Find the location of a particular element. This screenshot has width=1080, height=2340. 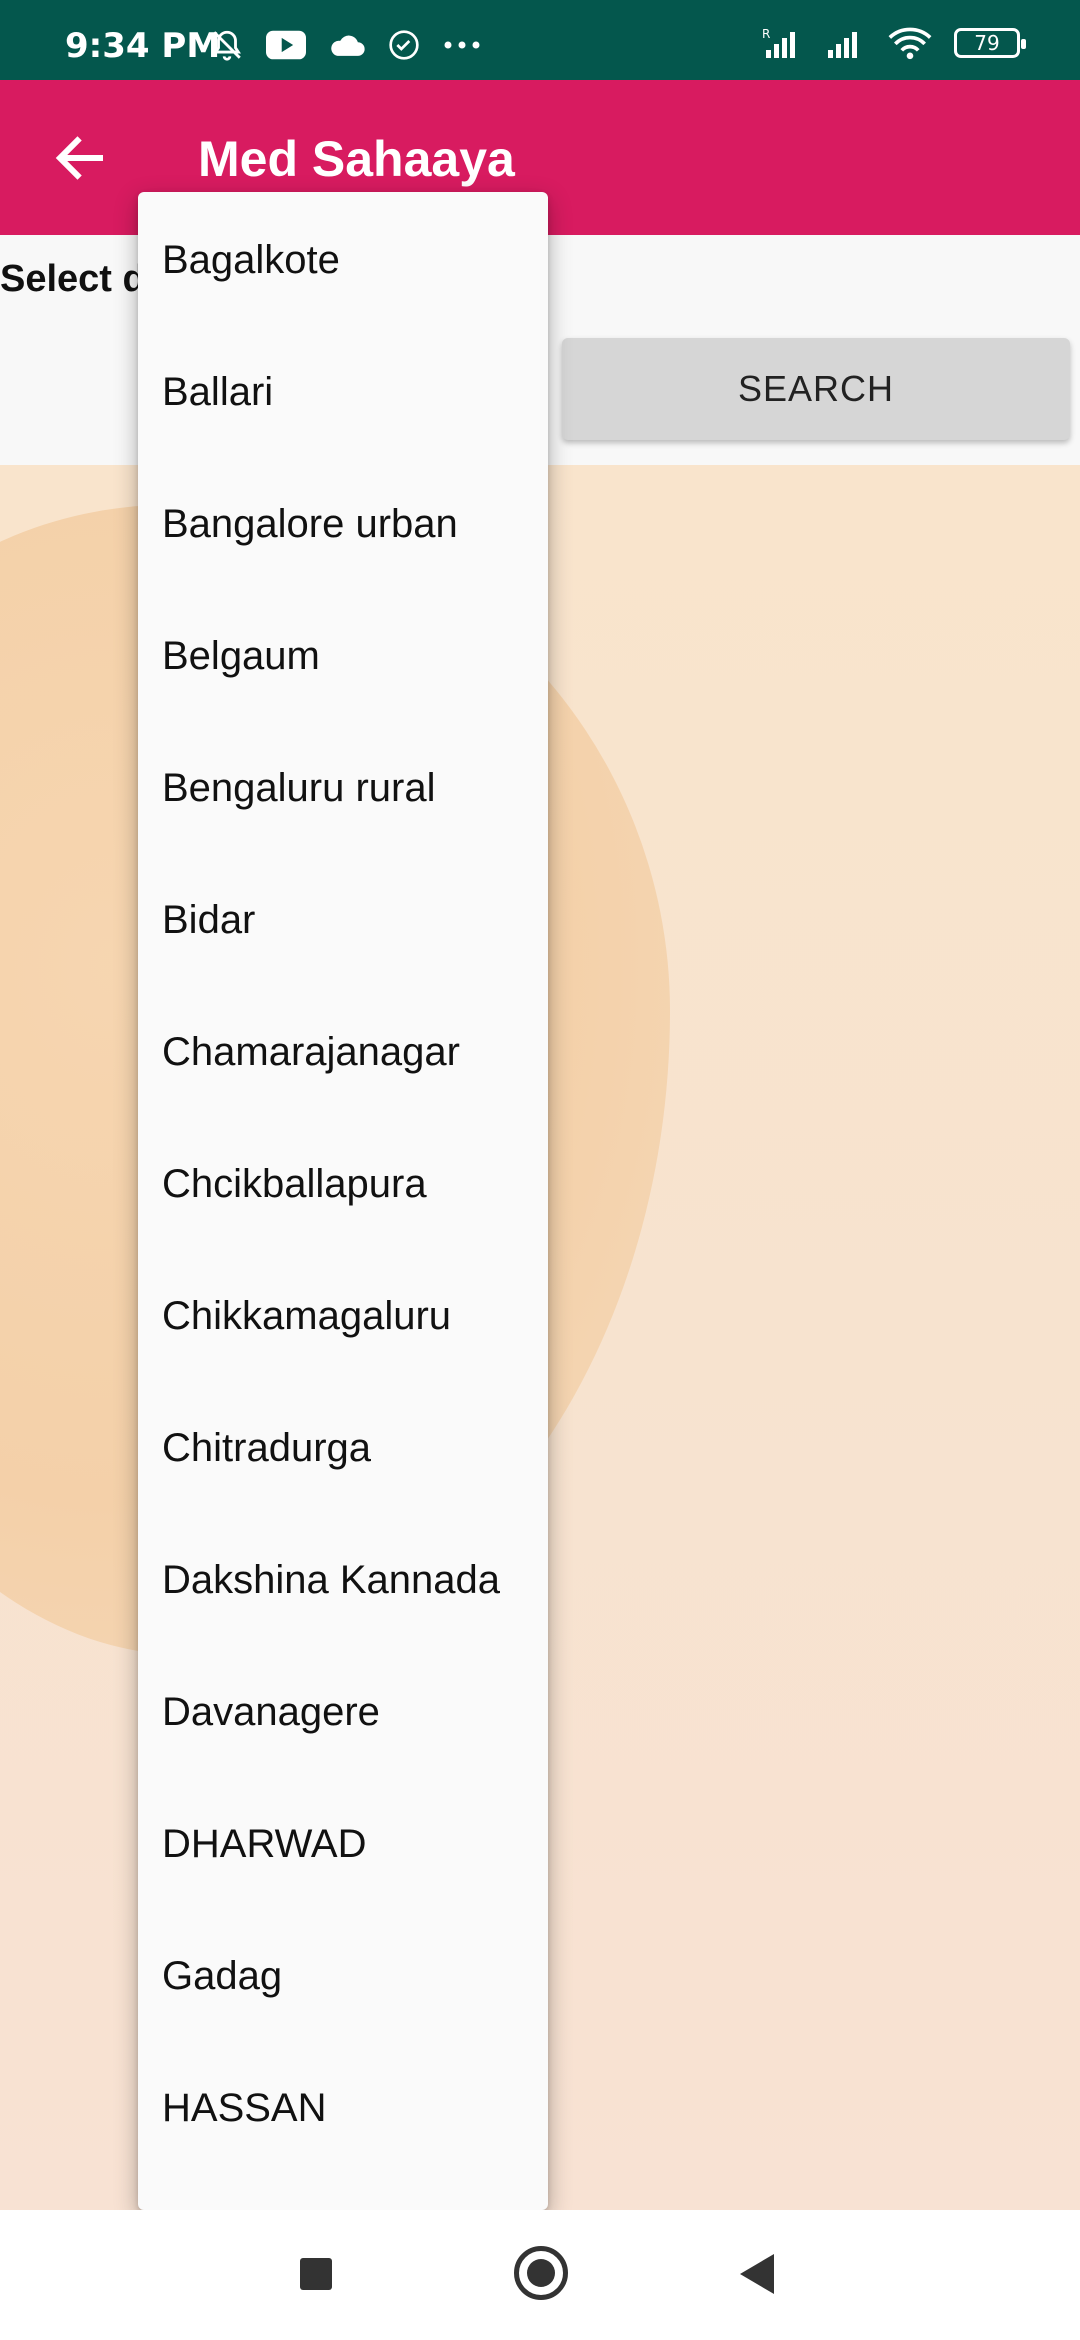

dropdown-item: Chitradurga is located at coordinates (343, 1448).